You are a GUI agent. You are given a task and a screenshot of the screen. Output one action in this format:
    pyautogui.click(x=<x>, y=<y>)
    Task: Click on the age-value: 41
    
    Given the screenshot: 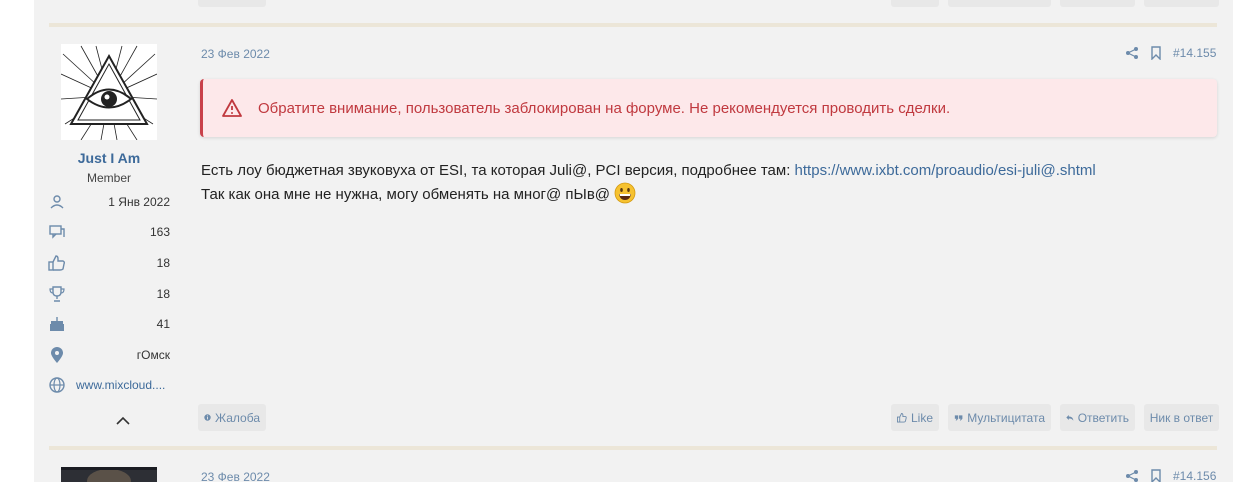 What is the action you would take?
    pyautogui.click(x=163, y=324)
    